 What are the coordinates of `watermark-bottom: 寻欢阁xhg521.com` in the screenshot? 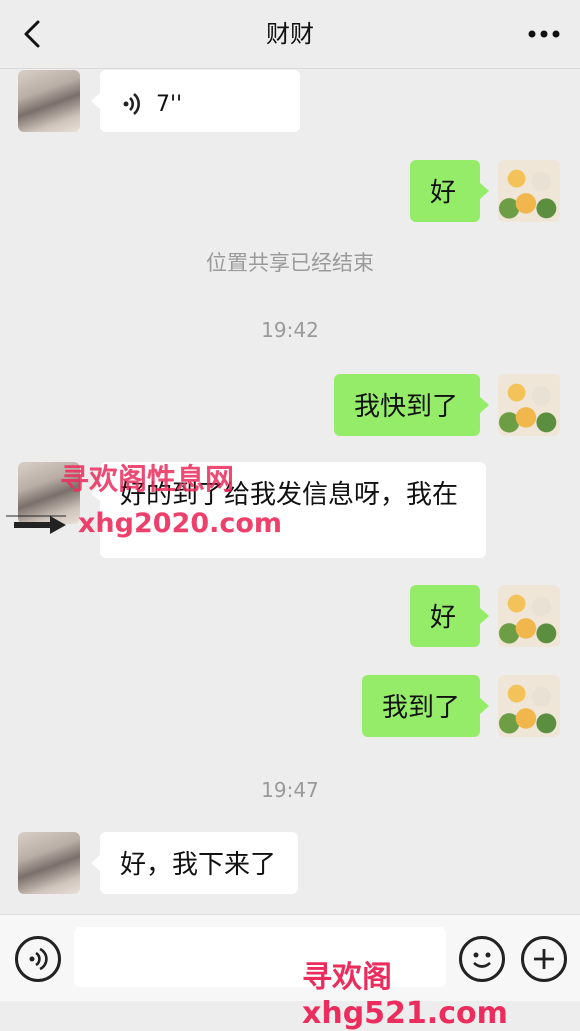 It's located at (405, 995).